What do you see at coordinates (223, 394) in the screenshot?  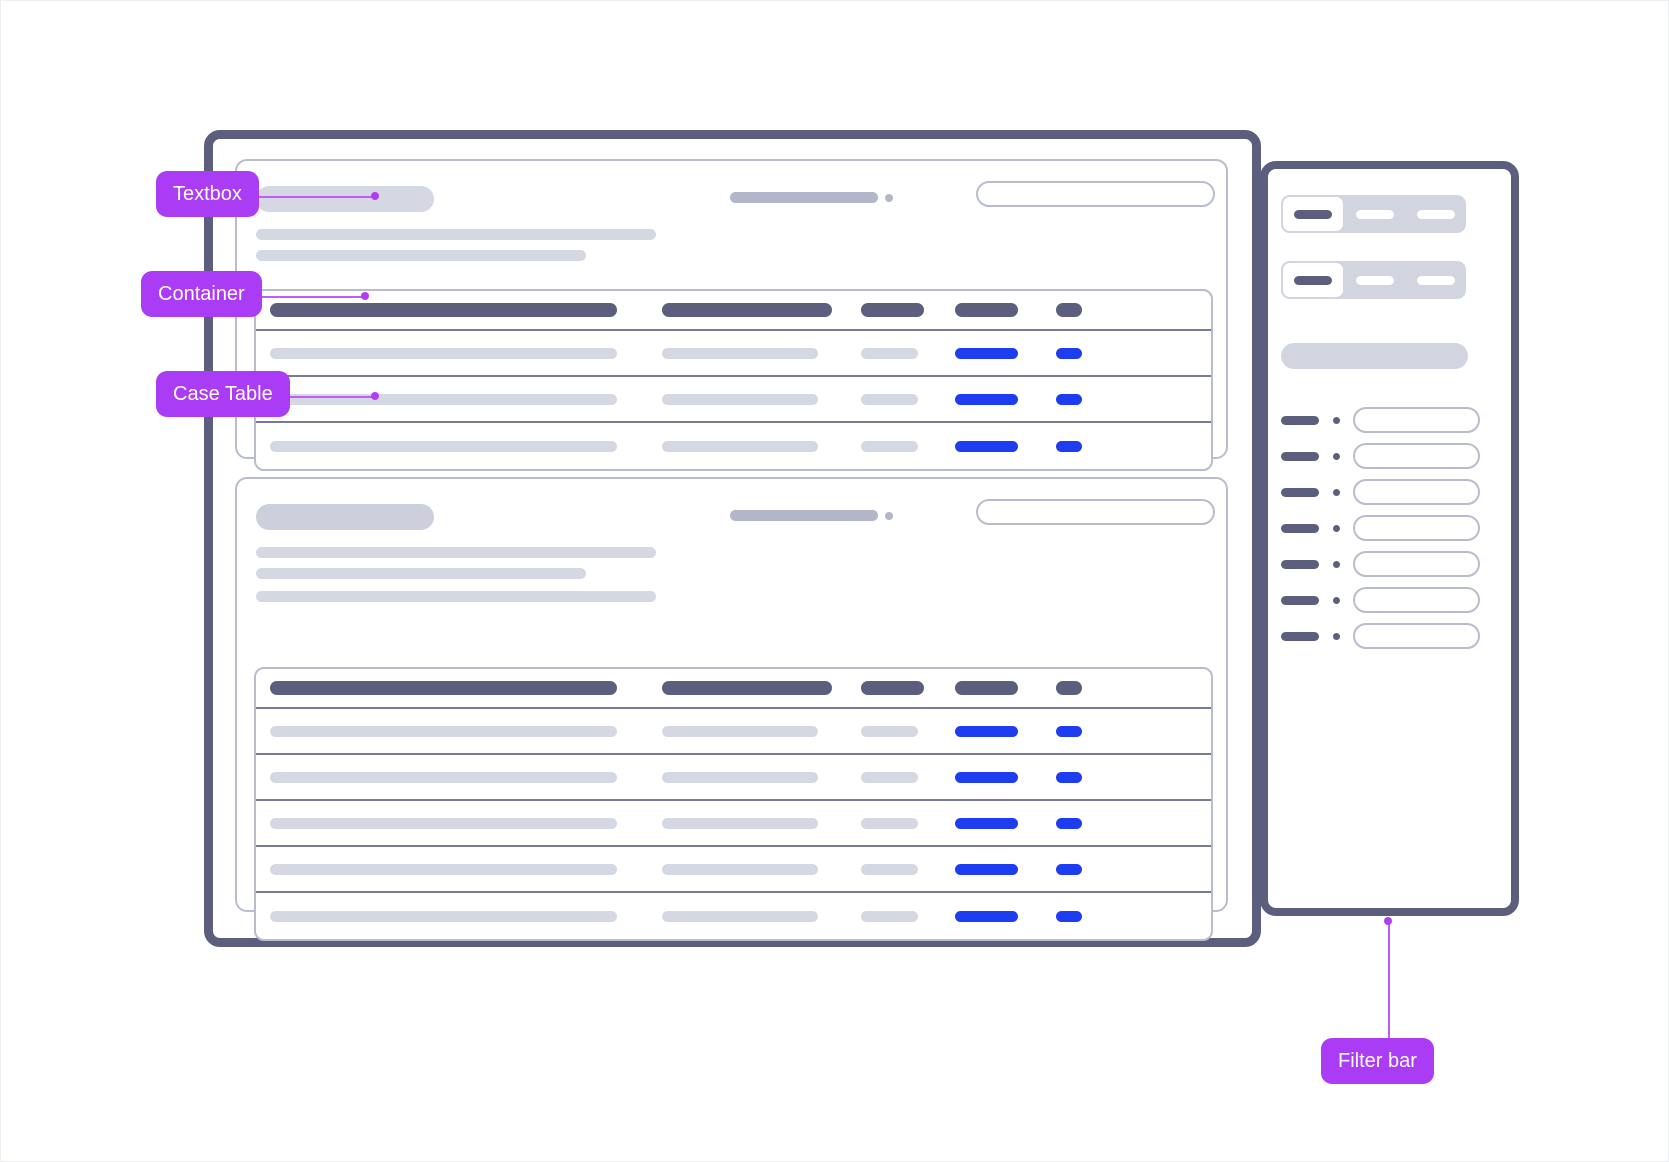 I see `annotation-case-table: Case Table` at bounding box center [223, 394].